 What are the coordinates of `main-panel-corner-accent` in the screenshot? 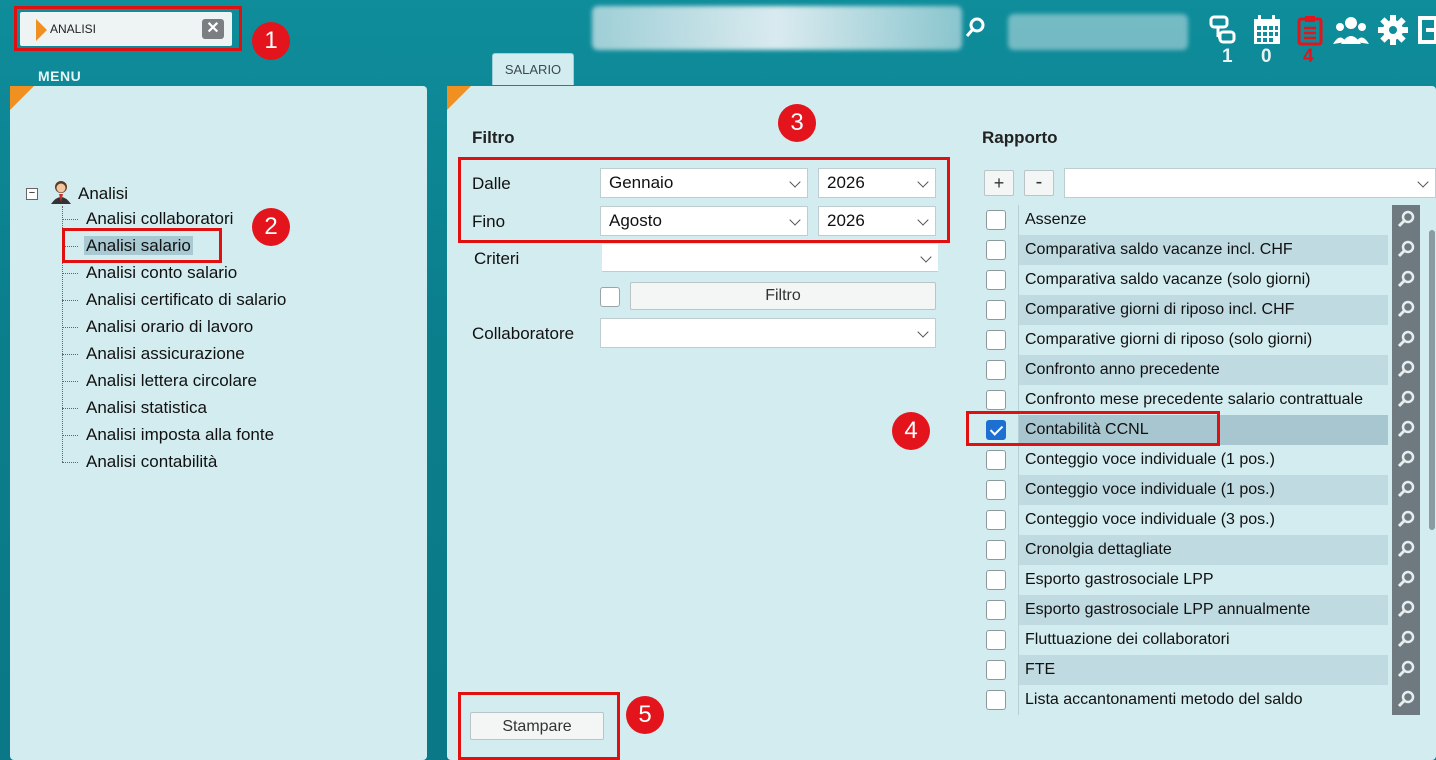 It's located at (459, 98).